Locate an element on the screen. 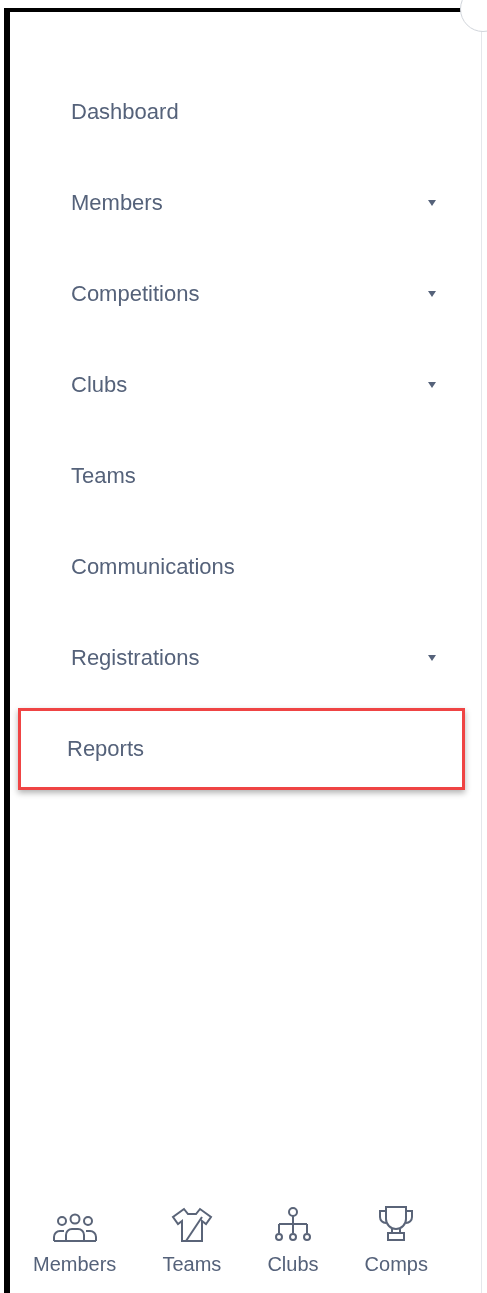 This screenshot has width=487, height=1293. menu-item: Communications is located at coordinates (245, 566).